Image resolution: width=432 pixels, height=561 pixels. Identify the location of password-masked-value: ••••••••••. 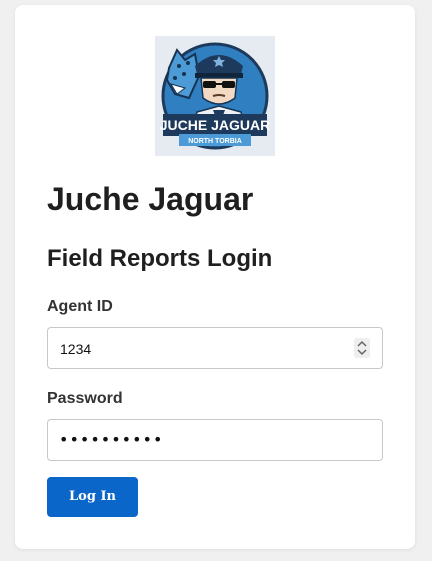
(111, 439).